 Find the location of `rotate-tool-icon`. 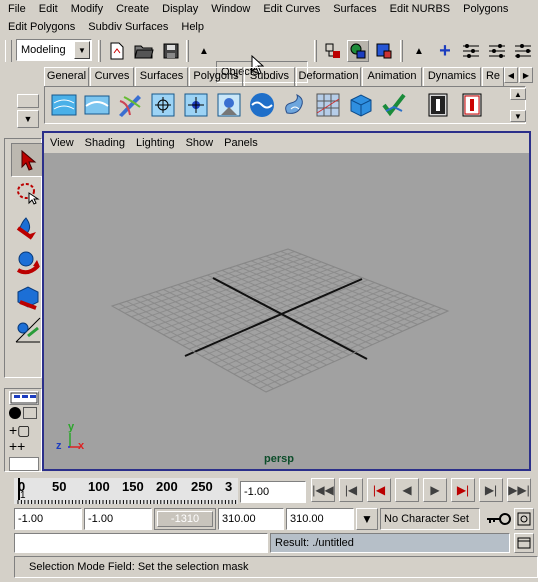

rotate-tool-icon is located at coordinates (28, 262).